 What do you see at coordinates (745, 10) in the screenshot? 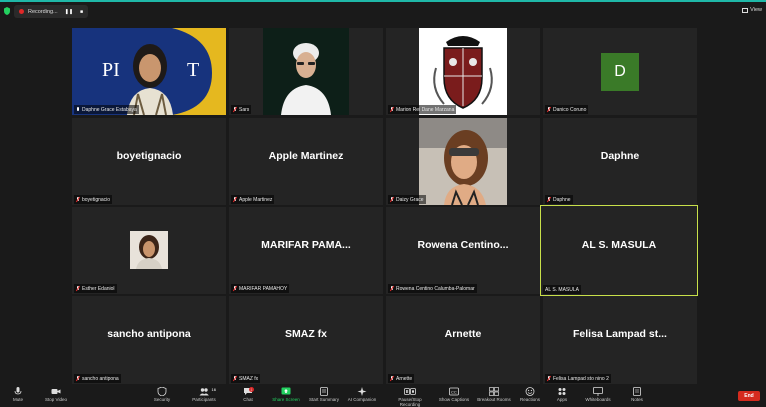
I see `grid-view-icon` at bounding box center [745, 10].